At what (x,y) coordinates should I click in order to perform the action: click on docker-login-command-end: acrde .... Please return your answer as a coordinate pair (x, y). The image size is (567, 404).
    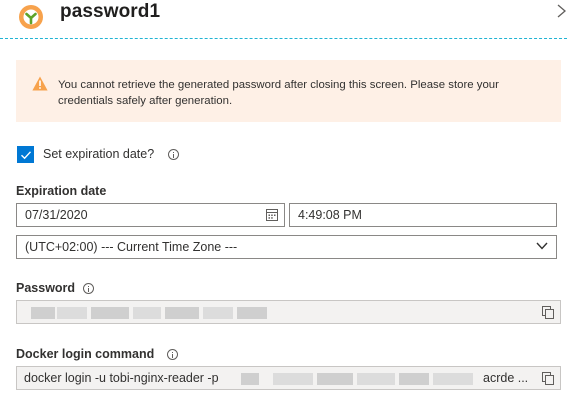
    Looking at the image, I should click on (506, 378).